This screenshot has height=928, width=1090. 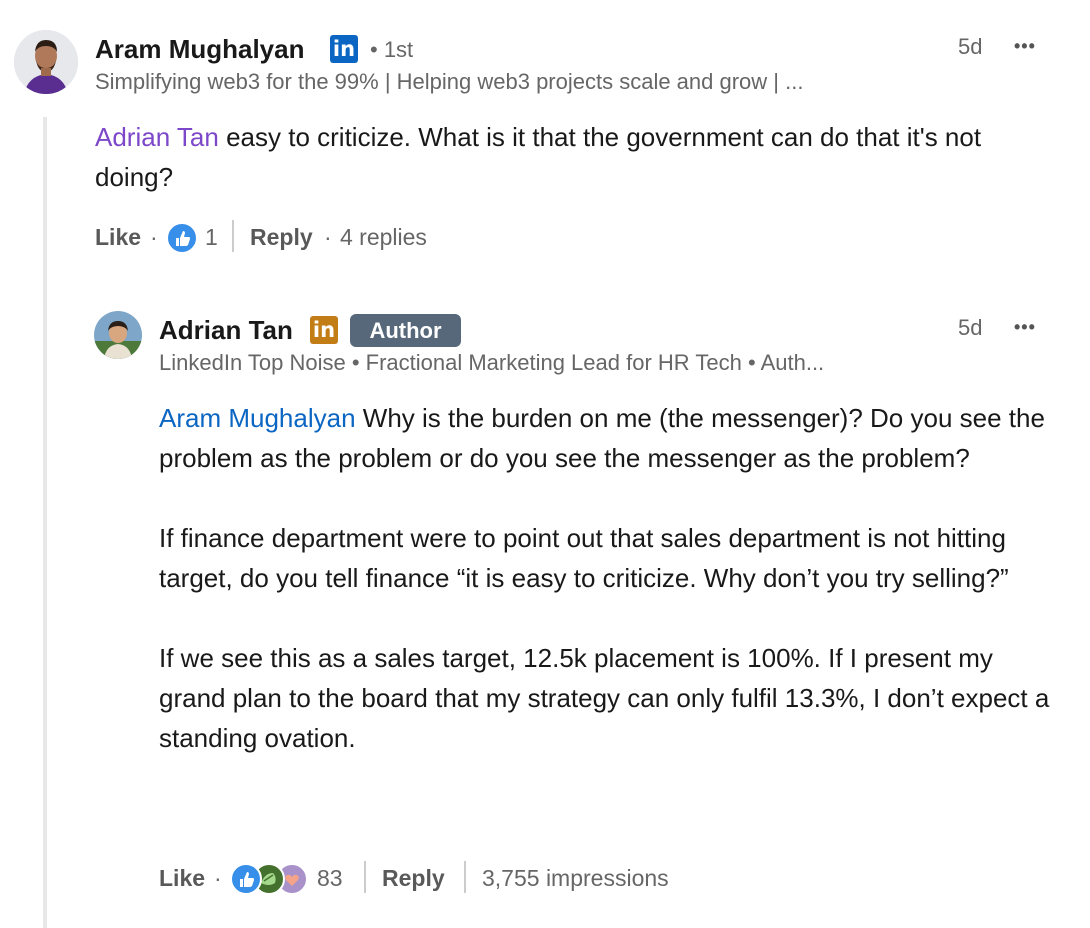 I want to click on reply-timestamp: 5d, so click(x=970, y=327).